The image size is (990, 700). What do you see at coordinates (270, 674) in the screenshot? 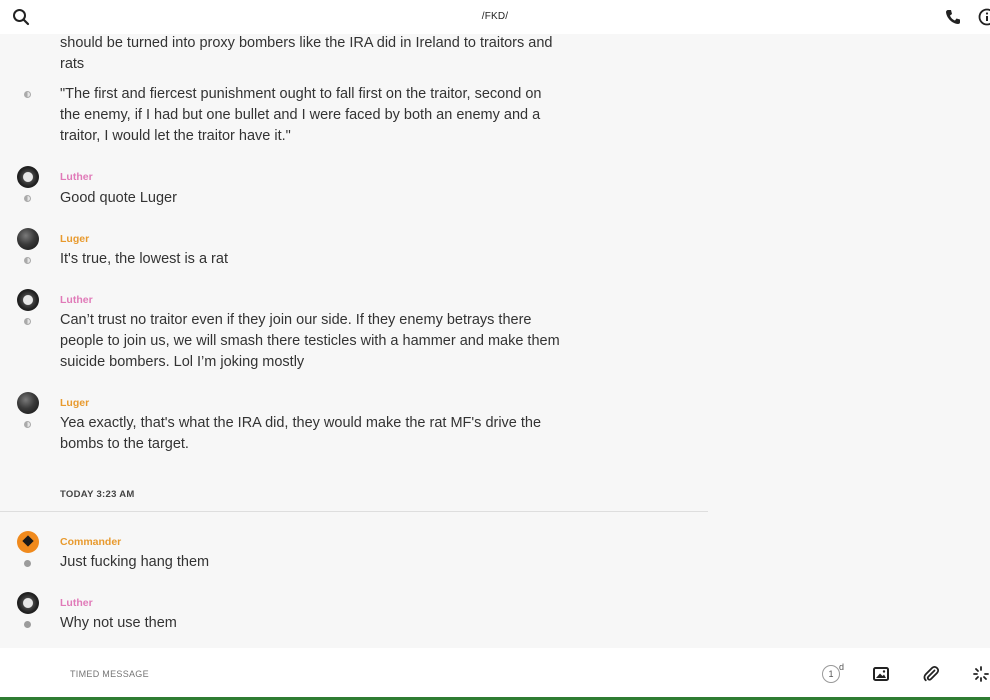
I see `message-input` at bounding box center [270, 674].